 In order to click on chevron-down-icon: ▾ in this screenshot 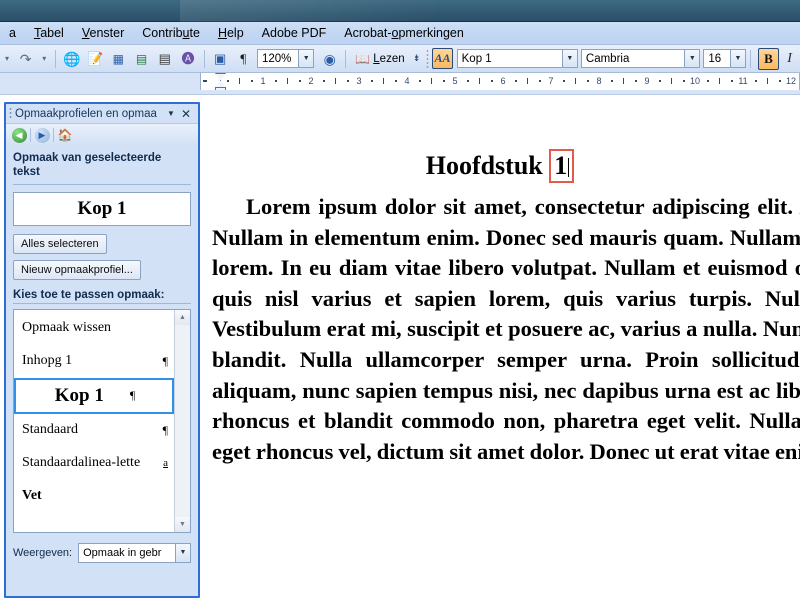, I will do `click(44, 58)`.